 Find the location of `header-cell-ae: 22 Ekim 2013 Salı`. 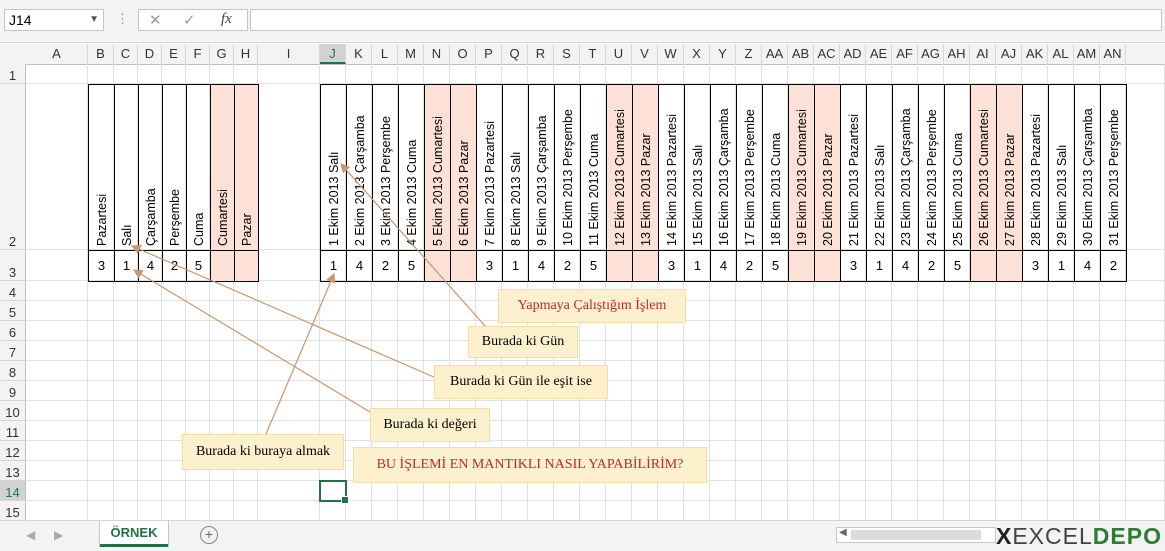

header-cell-ae: 22 Ekim 2013 Salı is located at coordinates (879, 167).